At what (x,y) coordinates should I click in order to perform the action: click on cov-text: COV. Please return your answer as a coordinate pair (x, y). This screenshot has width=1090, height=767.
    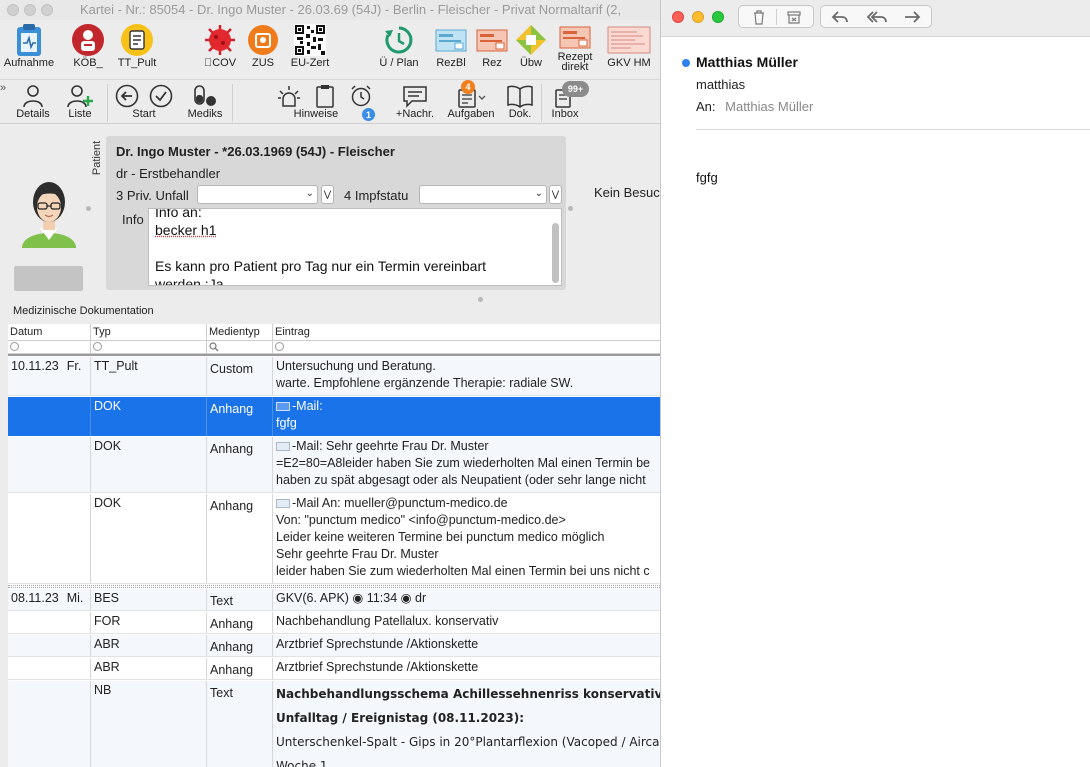
    Looking at the image, I should click on (224, 63).